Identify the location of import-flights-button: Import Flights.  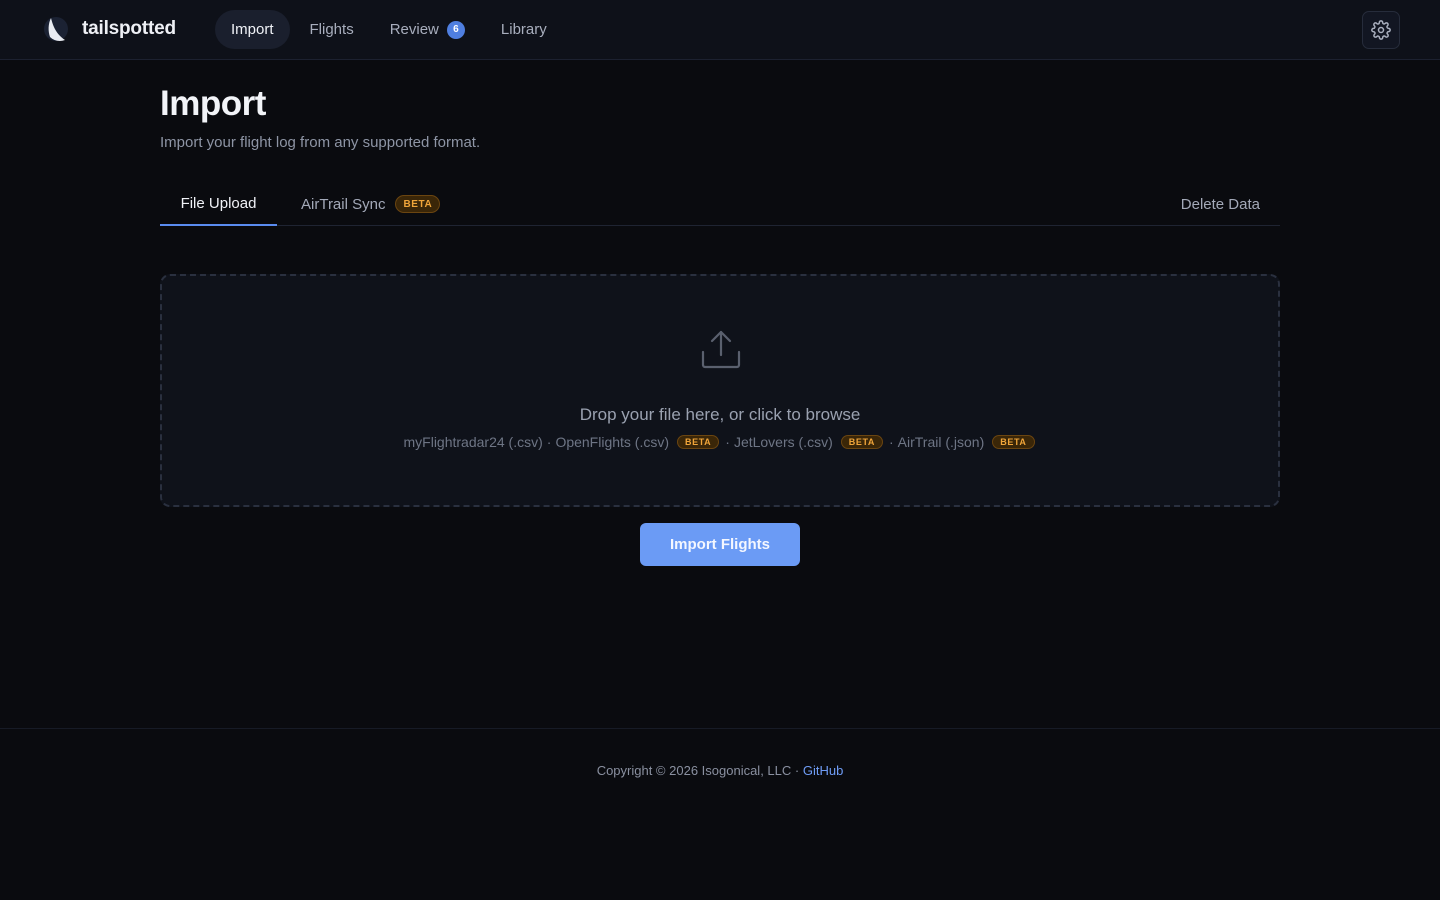
(720, 544).